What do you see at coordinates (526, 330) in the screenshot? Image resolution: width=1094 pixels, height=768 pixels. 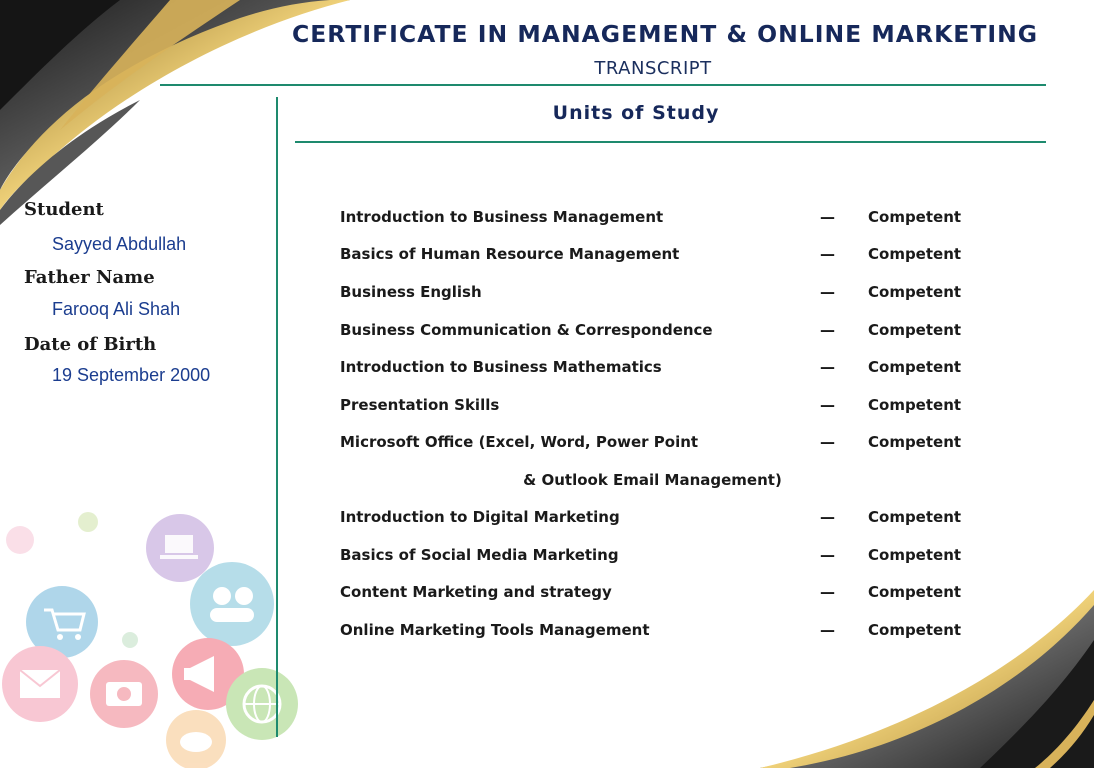 I see `unit-name: Business Communication & Correspondence` at bounding box center [526, 330].